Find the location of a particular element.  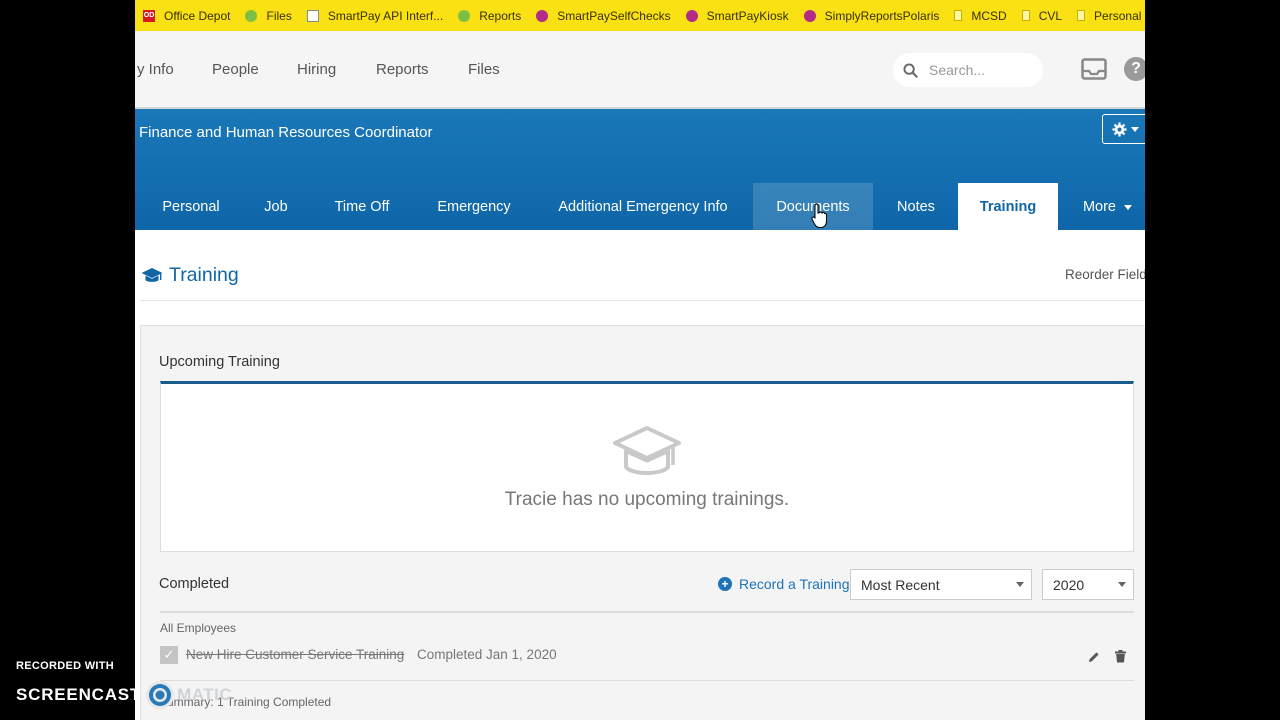

bookmark-reports: Reports is located at coordinates (489, 16).